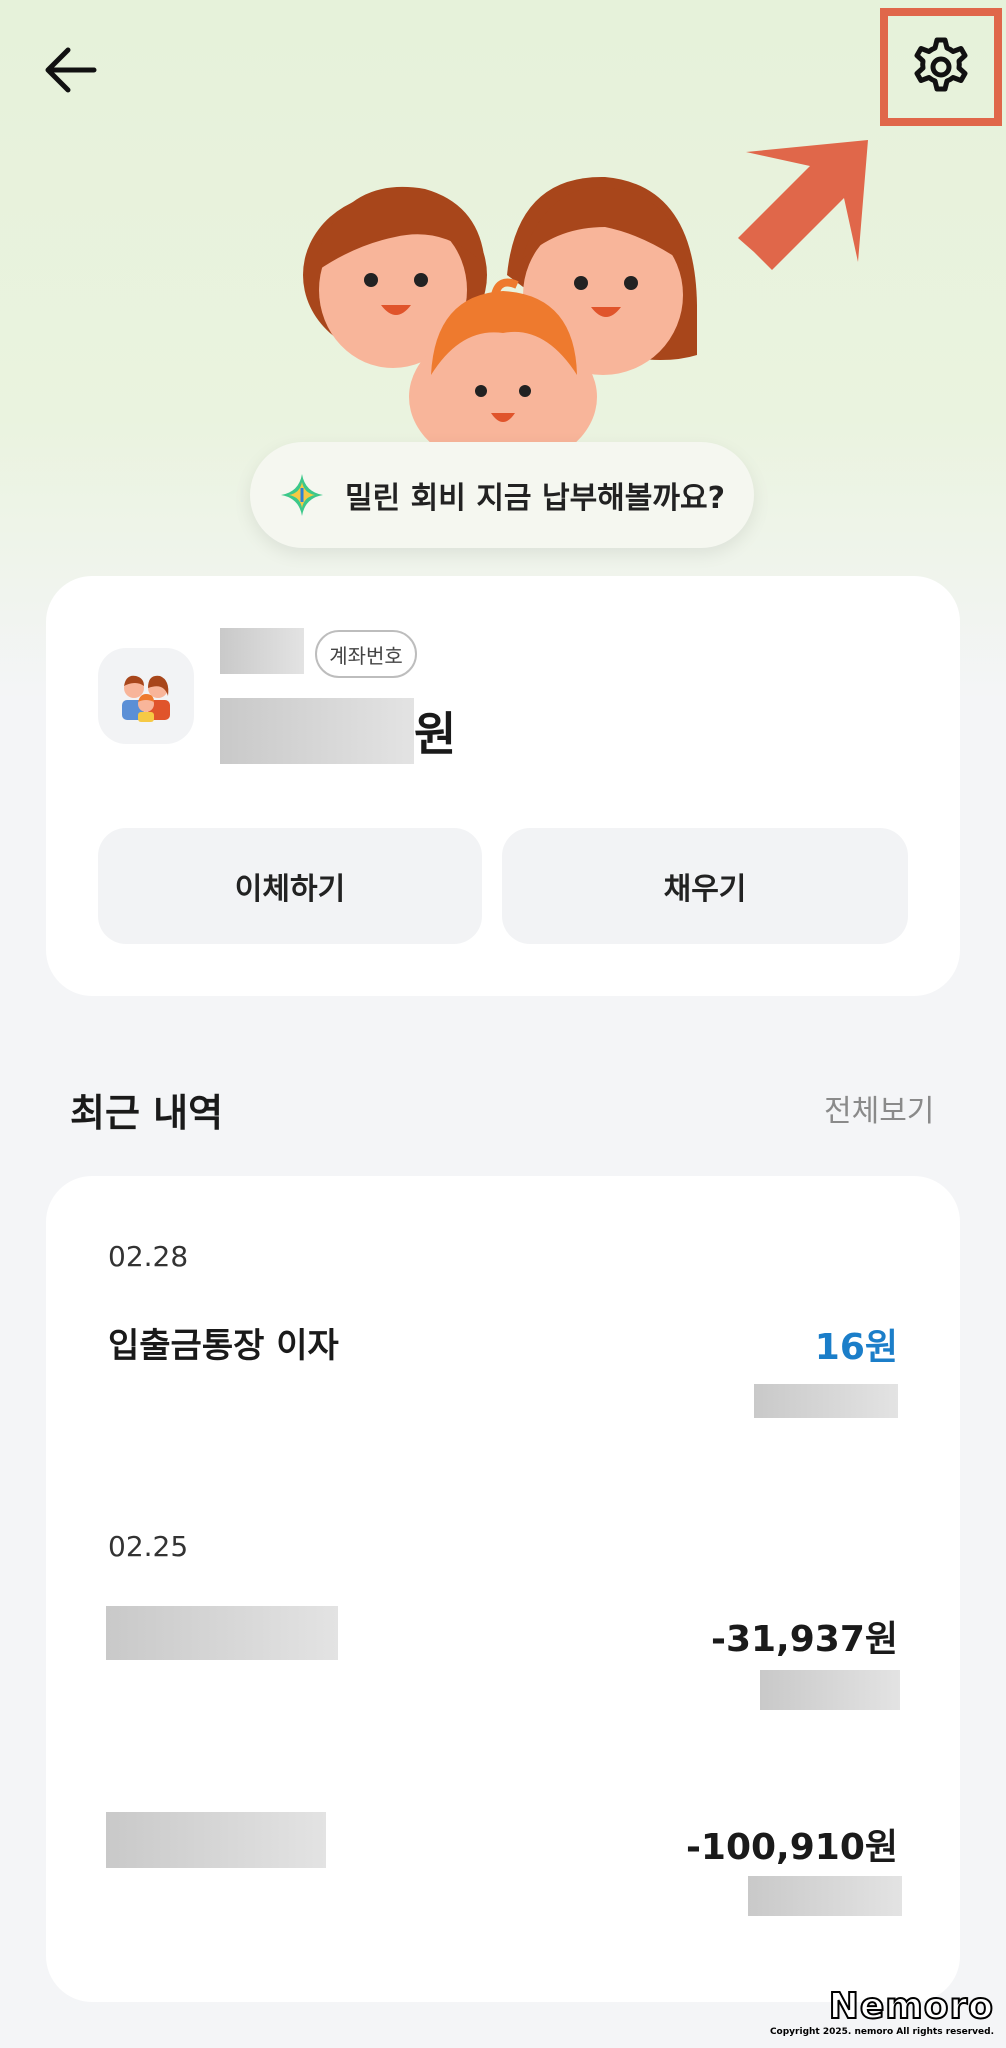 The height and width of the screenshot is (2048, 1006). What do you see at coordinates (500, 320) in the screenshot?
I see `family-illustration` at bounding box center [500, 320].